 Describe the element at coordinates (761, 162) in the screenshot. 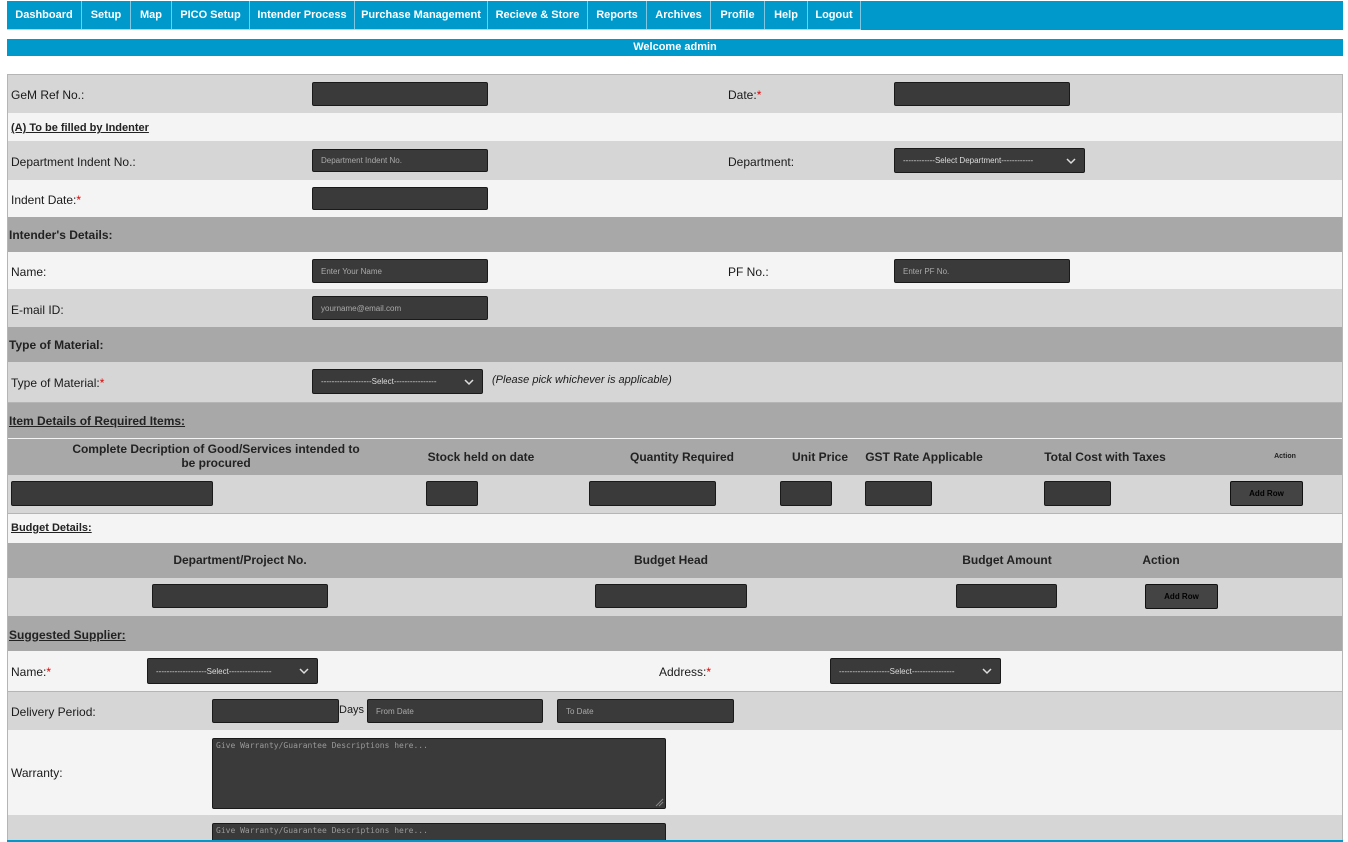

I see `department-label: Department:` at that location.